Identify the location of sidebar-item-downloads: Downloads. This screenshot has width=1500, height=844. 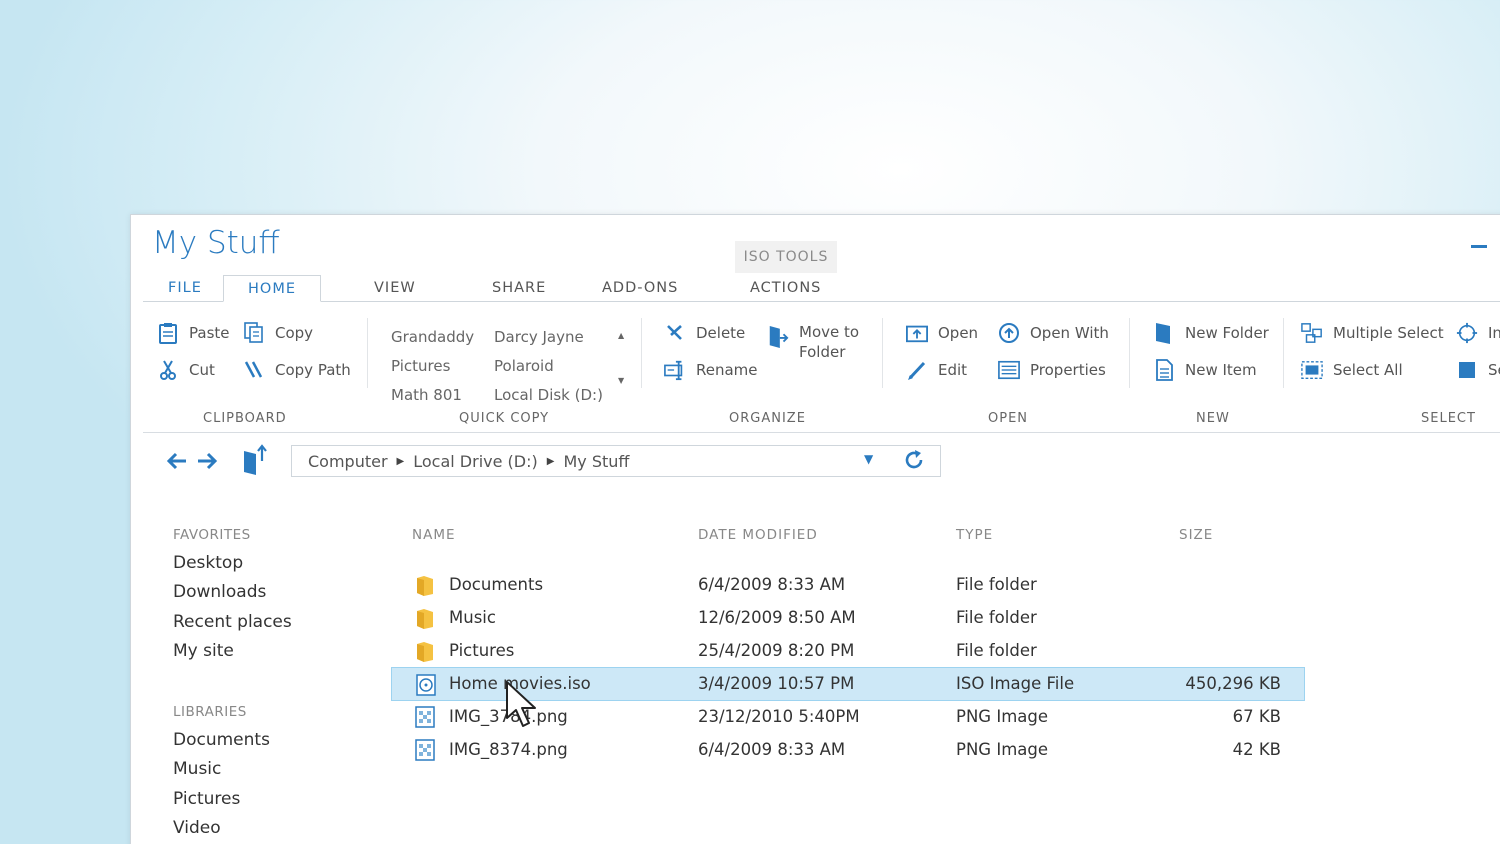
(219, 592).